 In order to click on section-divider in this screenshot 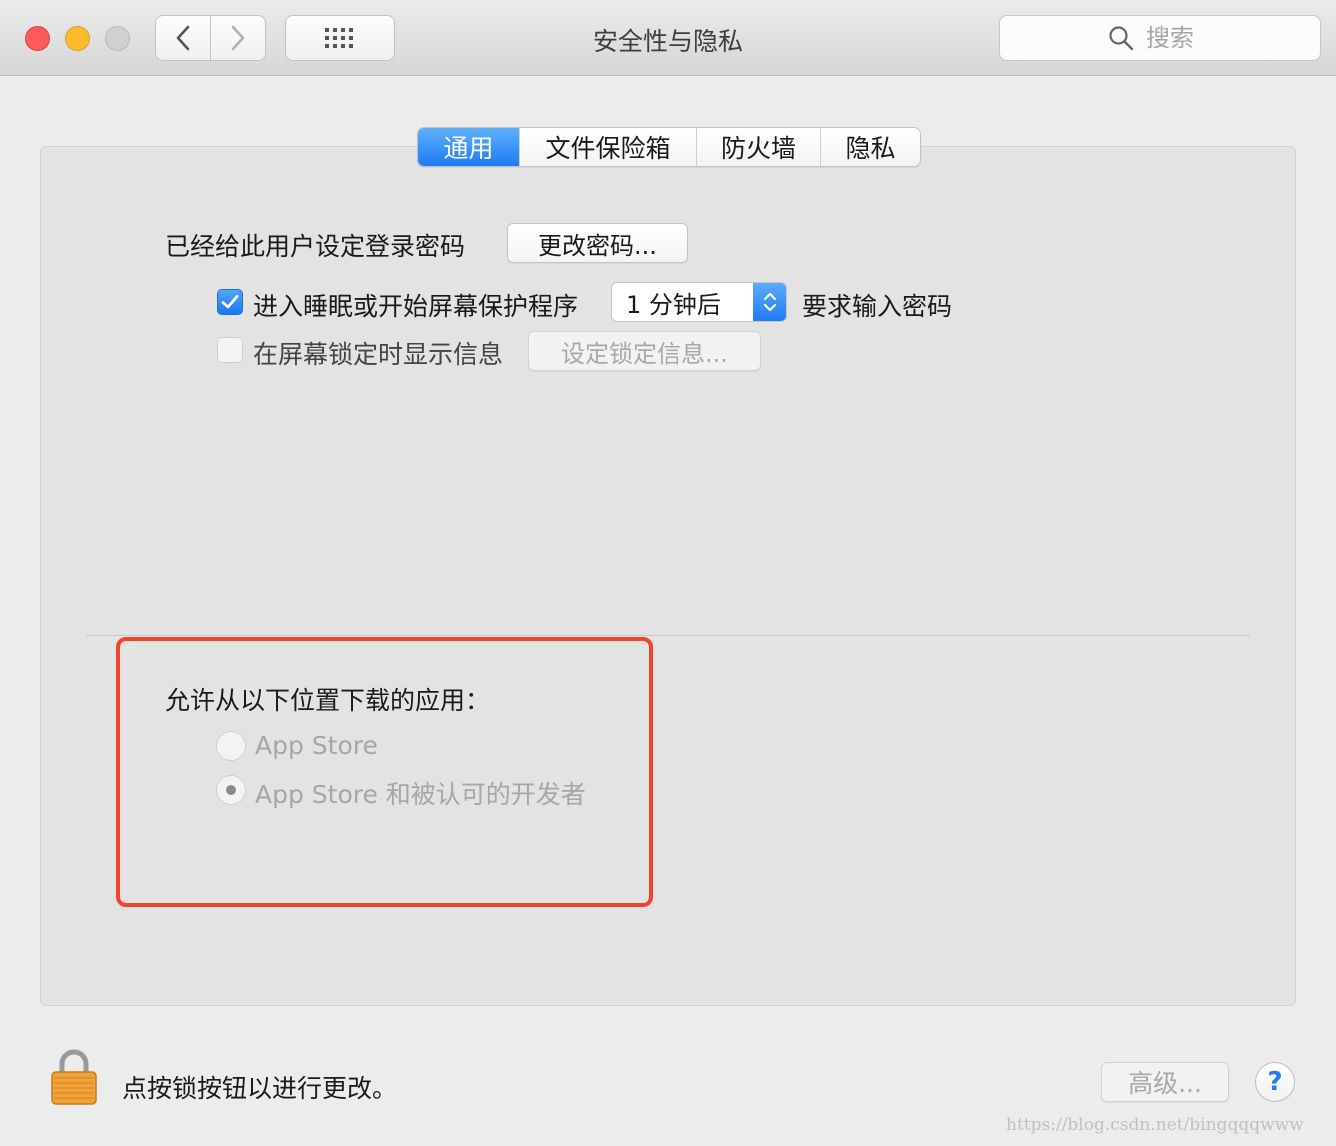, I will do `click(668, 635)`.